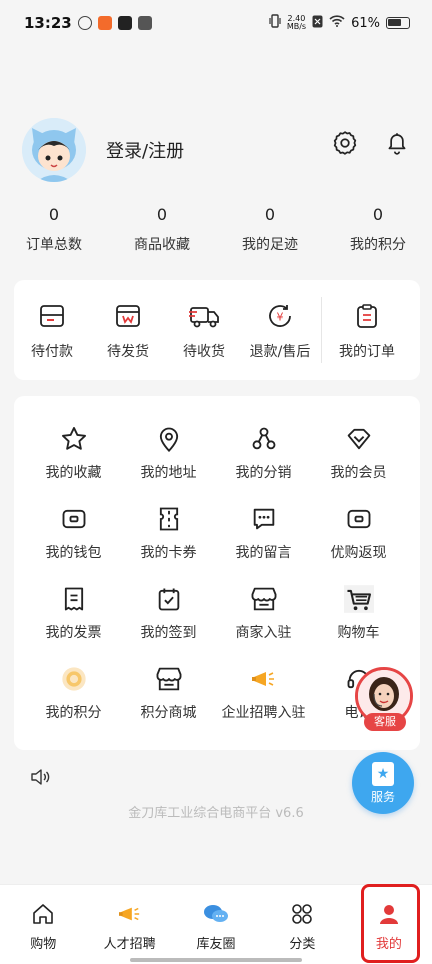 This screenshot has height=964, width=432. What do you see at coordinates (358, 473) in the screenshot?
I see `grid-label: 我的会员` at bounding box center [358, 473].